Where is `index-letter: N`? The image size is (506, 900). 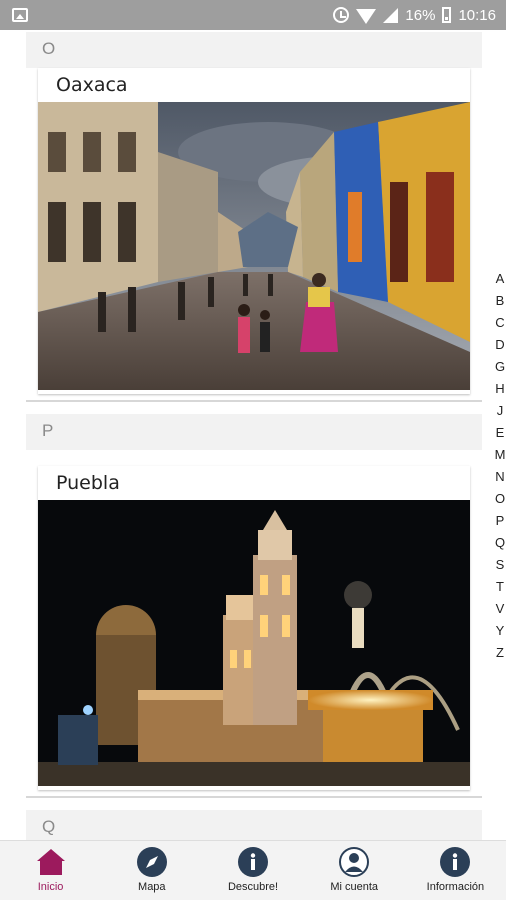
index-letter: N is located at coordinates (499, 477).